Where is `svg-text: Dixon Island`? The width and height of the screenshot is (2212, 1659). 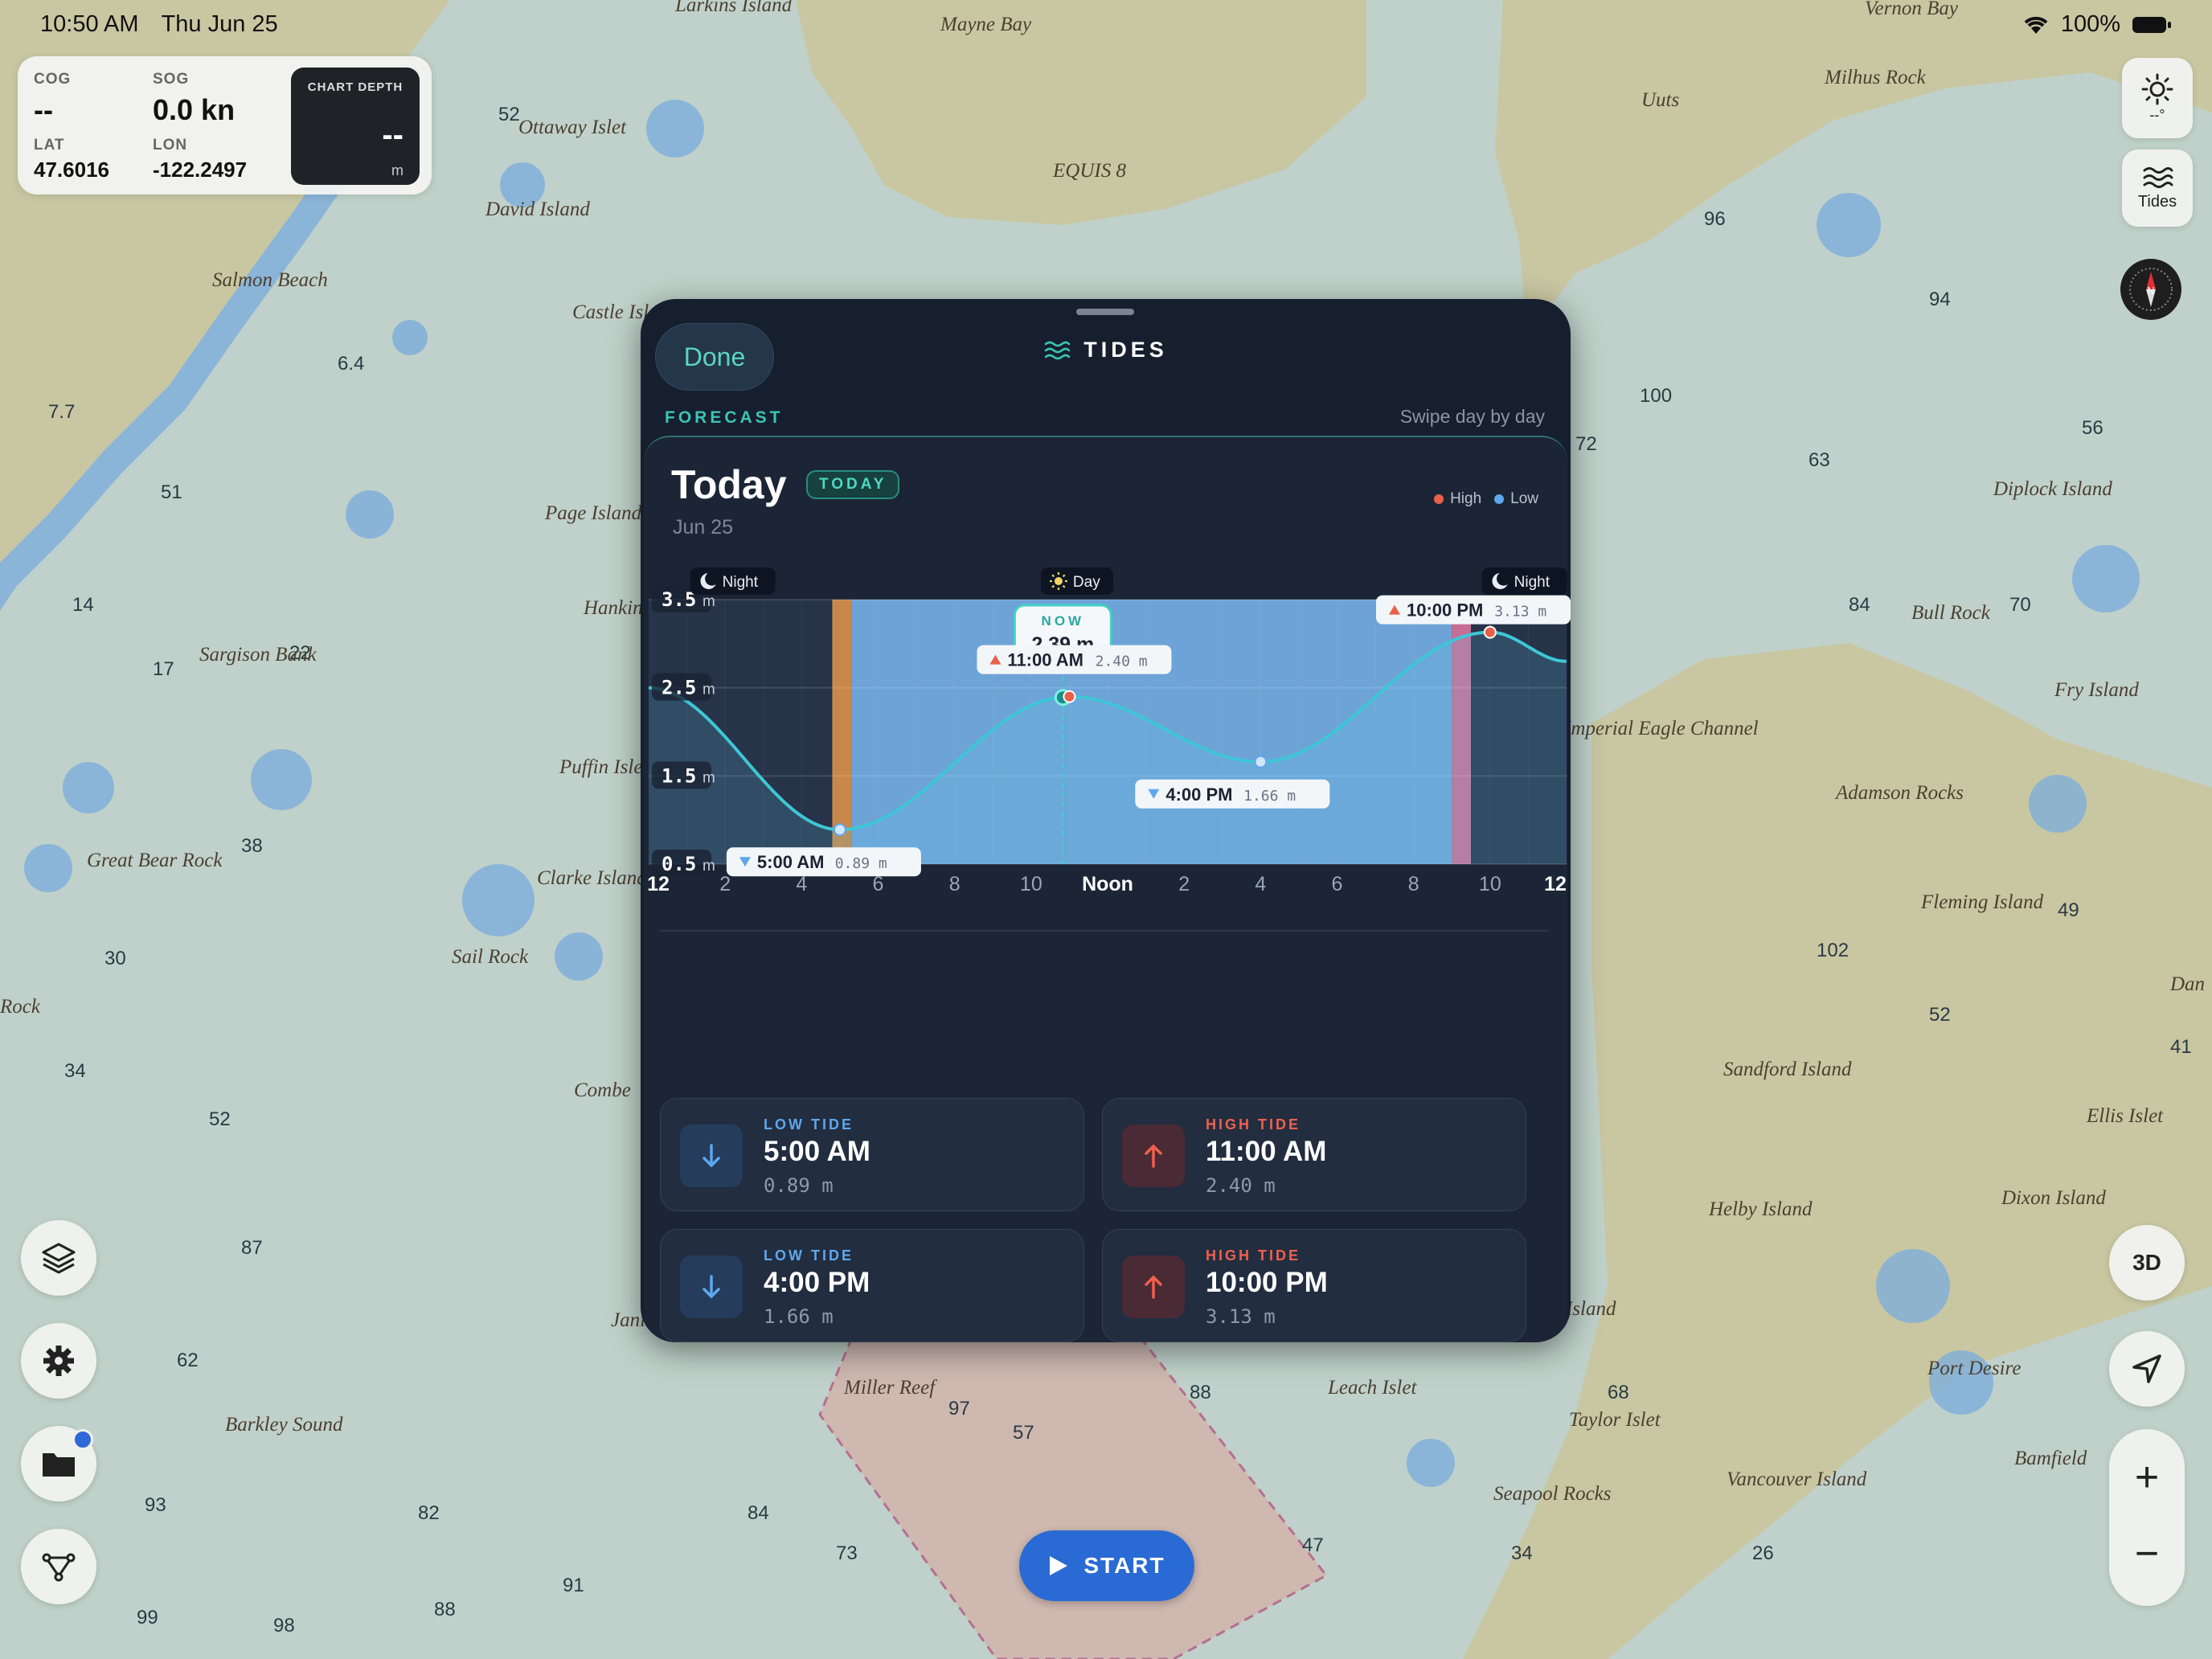
svg-text: Dixon Island is located at coordinates (2053, 1198).